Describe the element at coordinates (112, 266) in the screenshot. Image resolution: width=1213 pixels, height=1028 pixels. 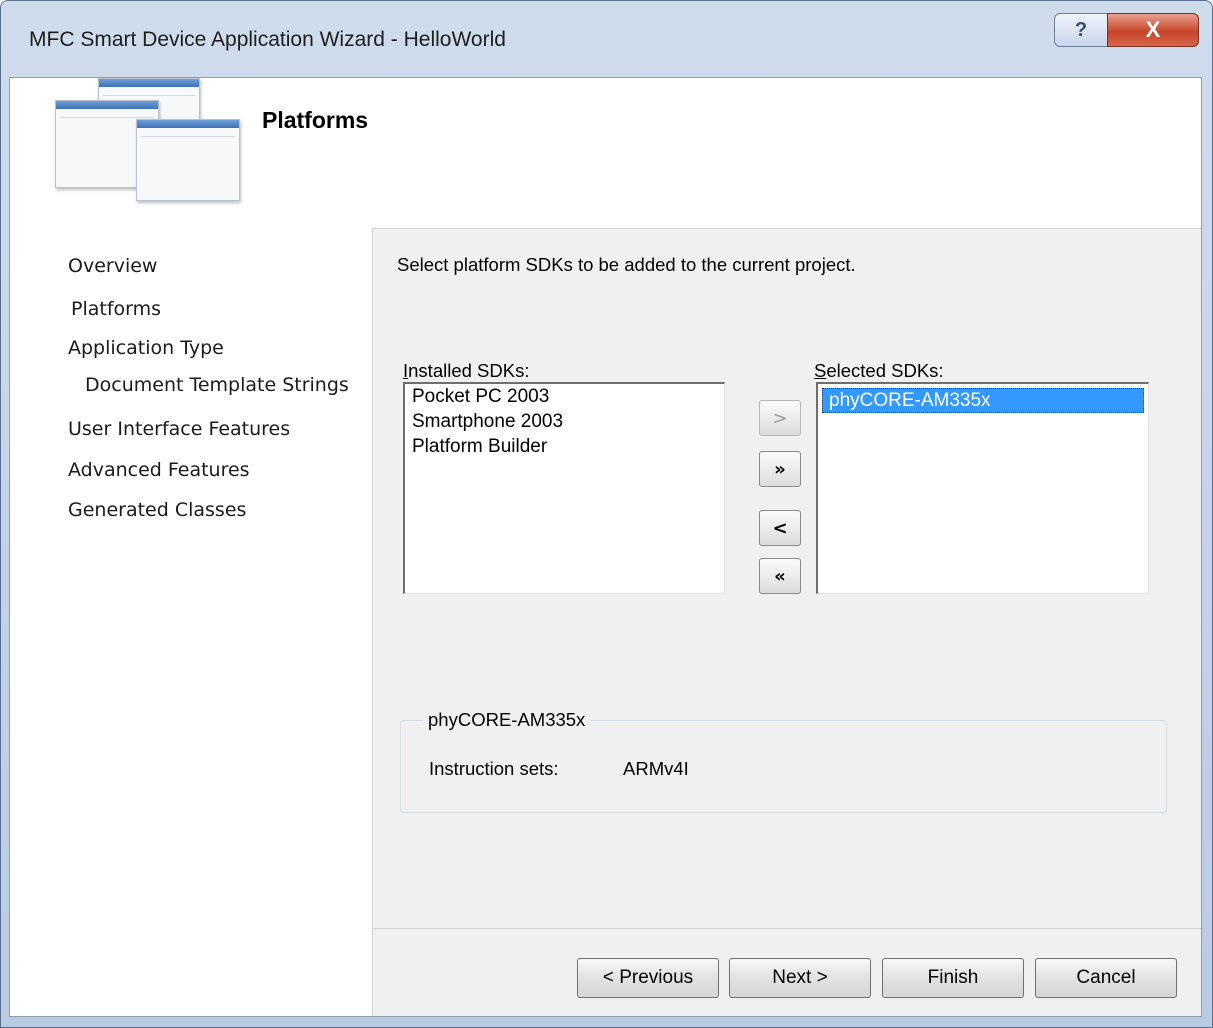
I see `nav-item-overview: Overview` at that location.